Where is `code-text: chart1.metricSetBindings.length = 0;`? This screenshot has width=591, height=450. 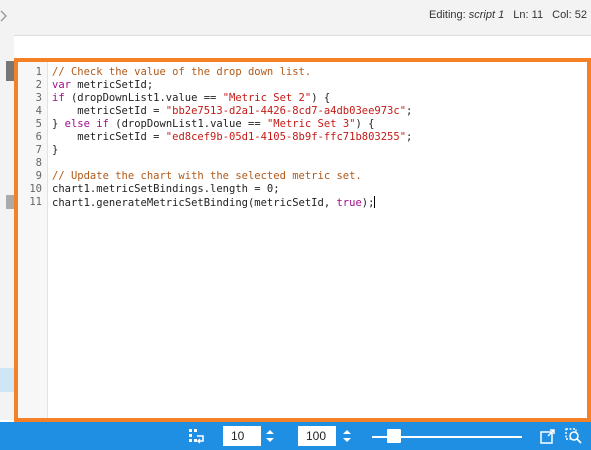
code-text: chart1.metricSetBindings.length = 0; is located at coordinates (166, 189).